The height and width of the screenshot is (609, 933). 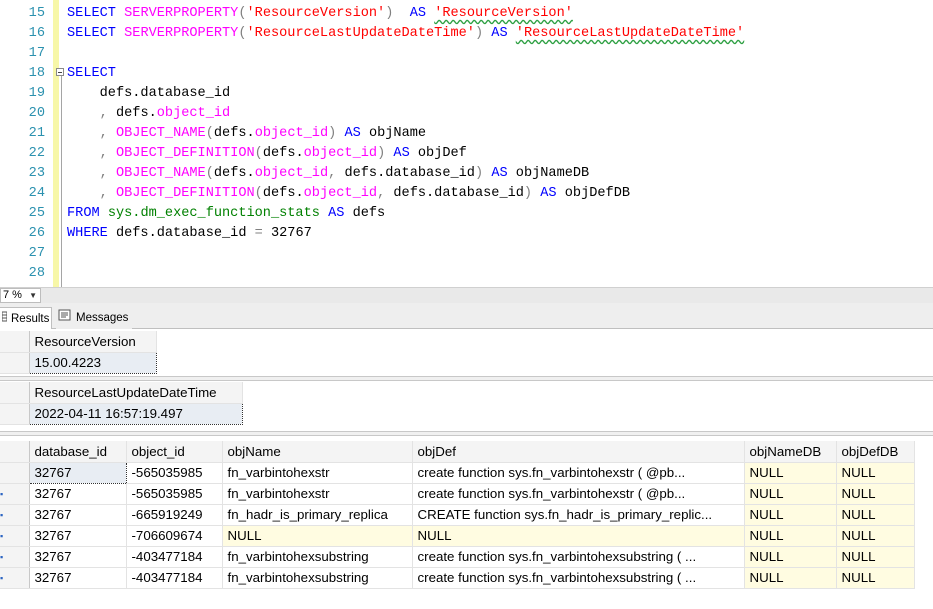 What do you see at coordinates (466, 54) in the screenshot?
I see `code-line: 17` at bounding box center [466, 54].